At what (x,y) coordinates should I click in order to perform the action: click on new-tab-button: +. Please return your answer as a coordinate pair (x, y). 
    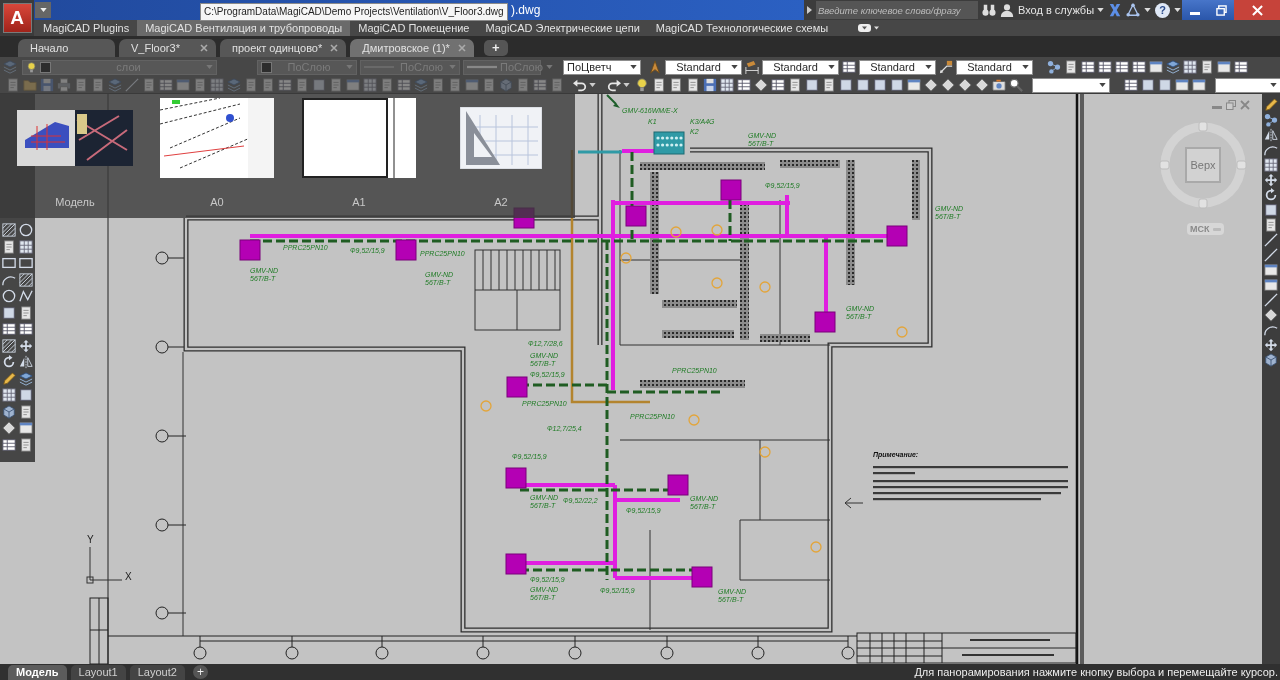
    Looking at the image, I should click on (495, 48).